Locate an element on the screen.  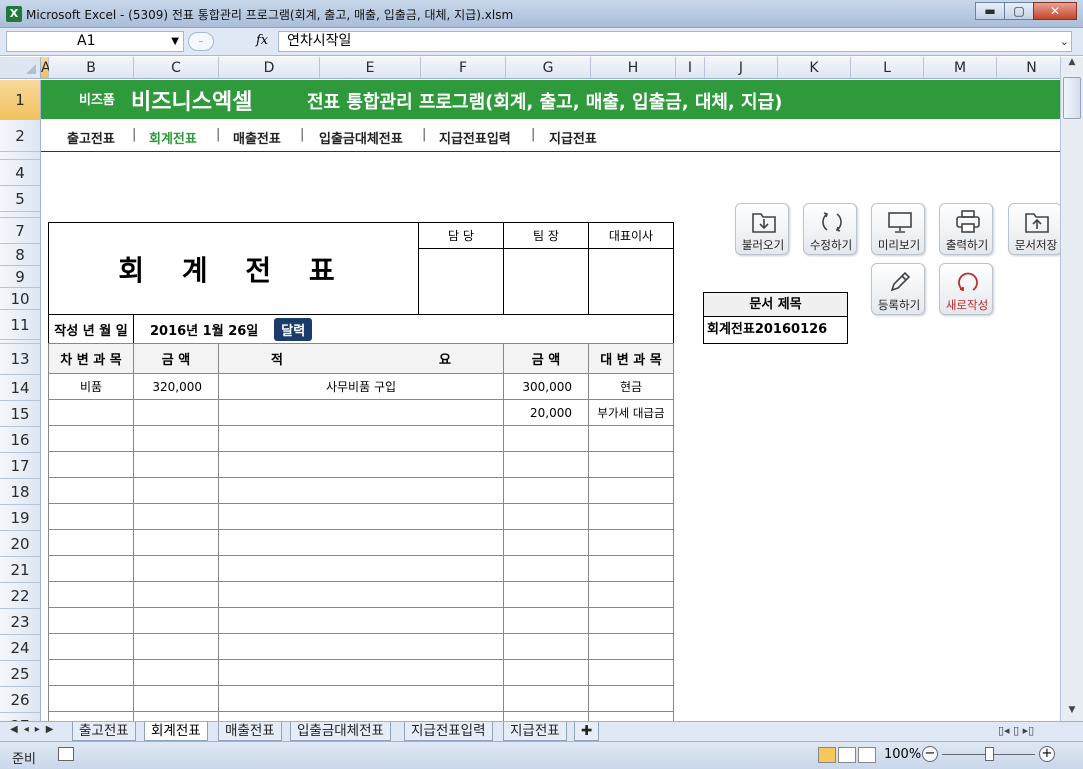
column-header-i: I is located at coordinates (690, 68).